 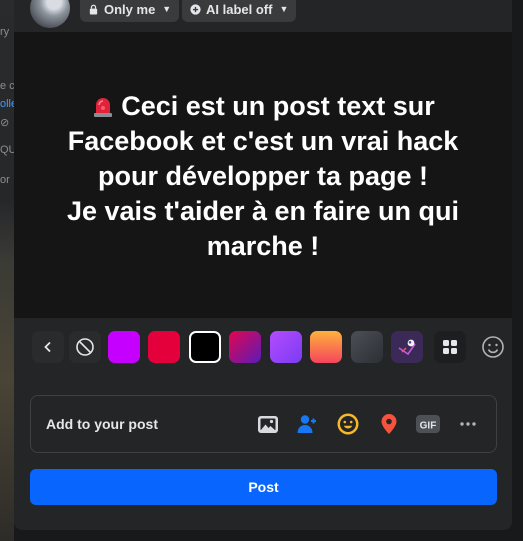 I want to click on more-options-button, so click(x=468, y=424).